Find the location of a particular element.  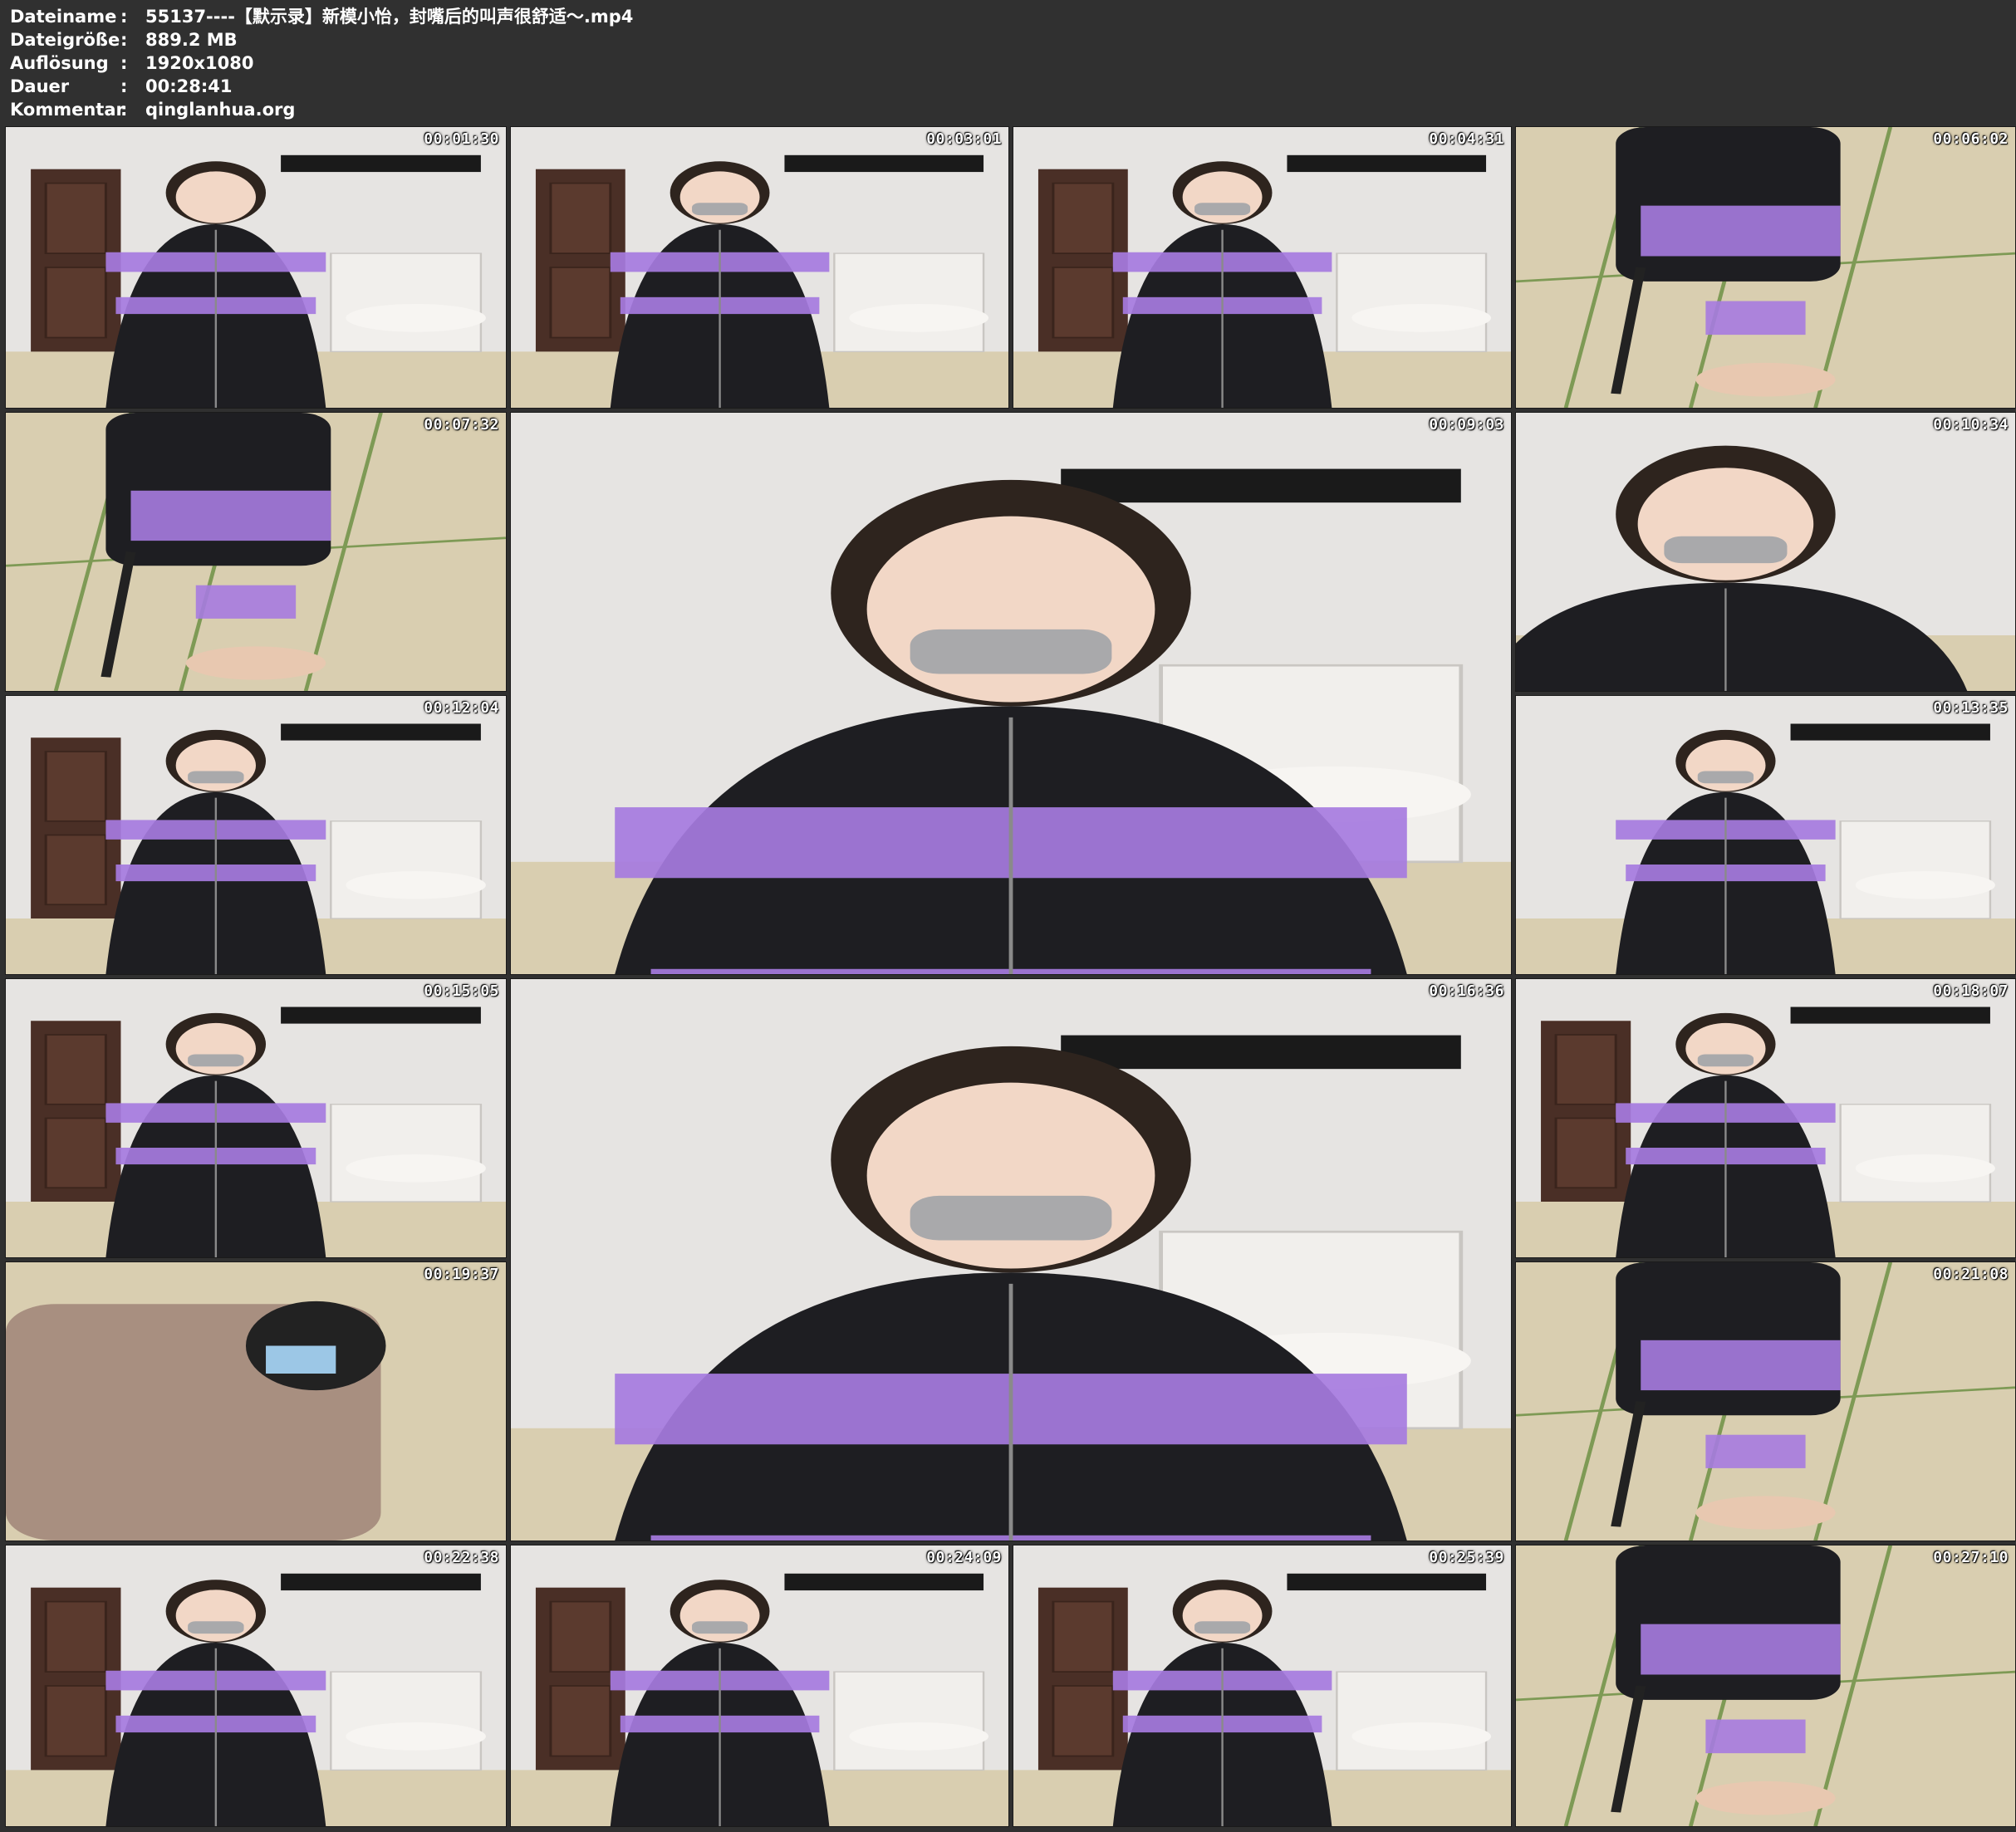

resolution-key: Auflösung is located at coordinates (60, 63).